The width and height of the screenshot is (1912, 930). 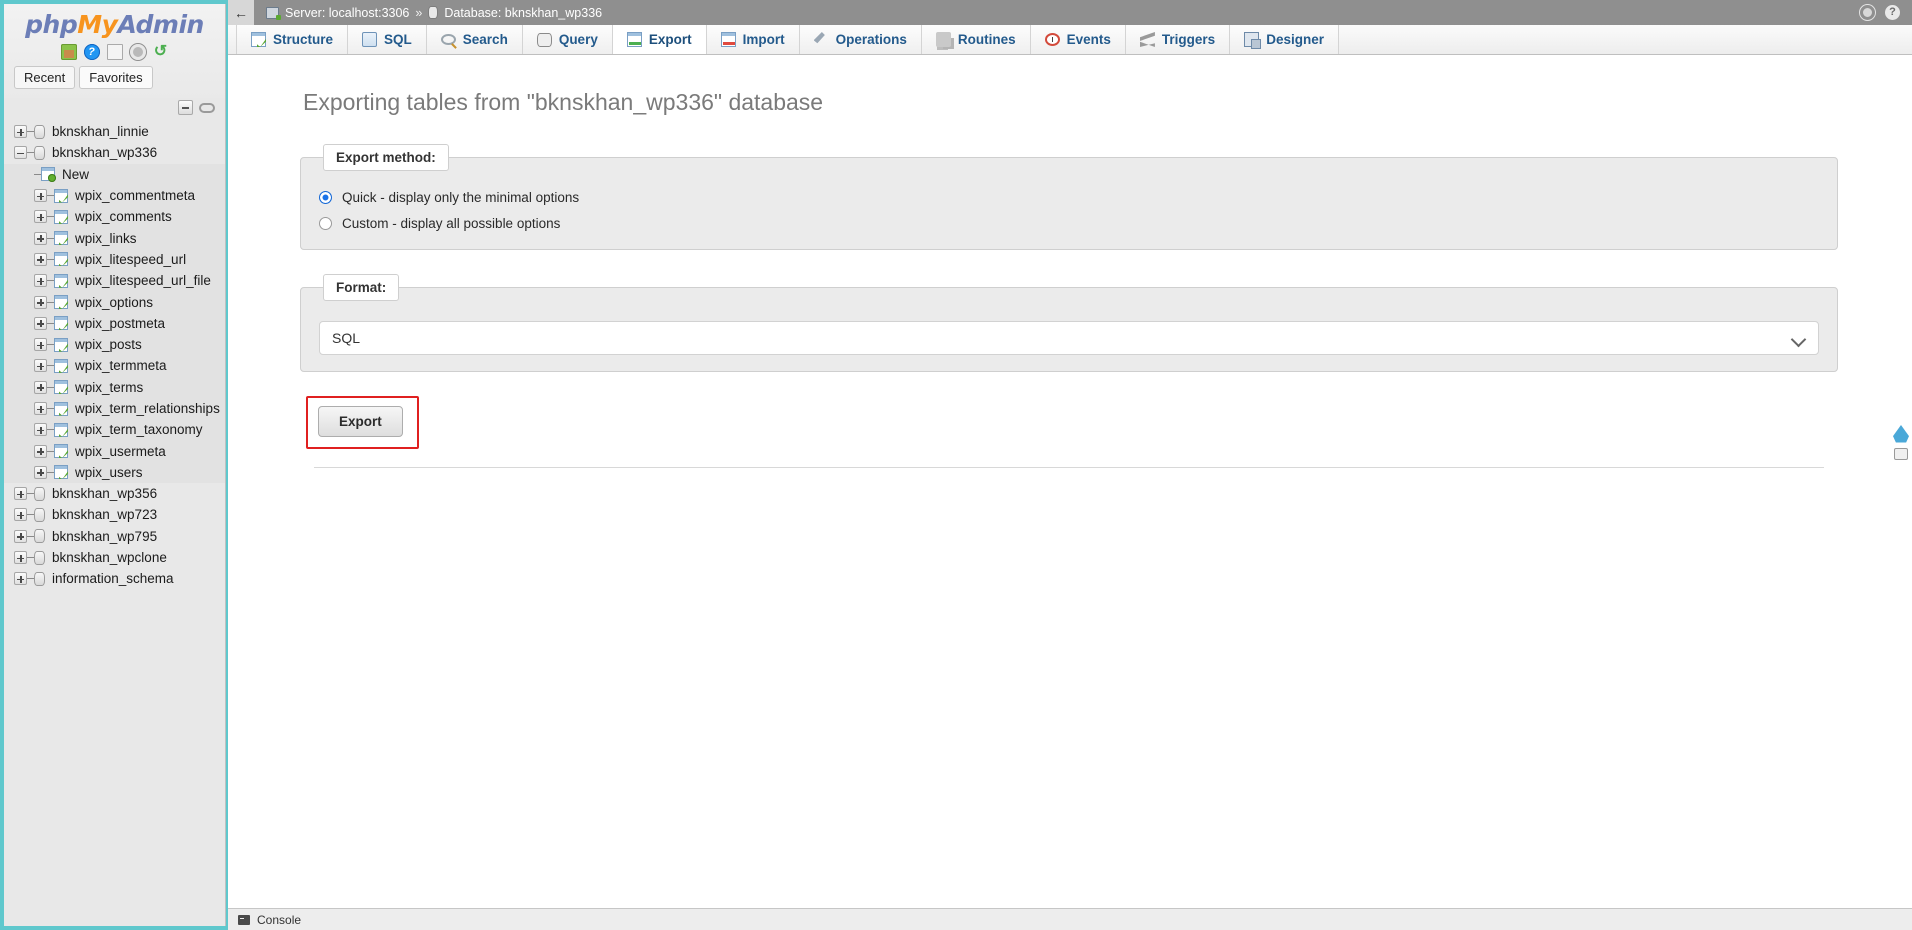 I want to click on tab-routines: Routines, so click(x=976, y=39).